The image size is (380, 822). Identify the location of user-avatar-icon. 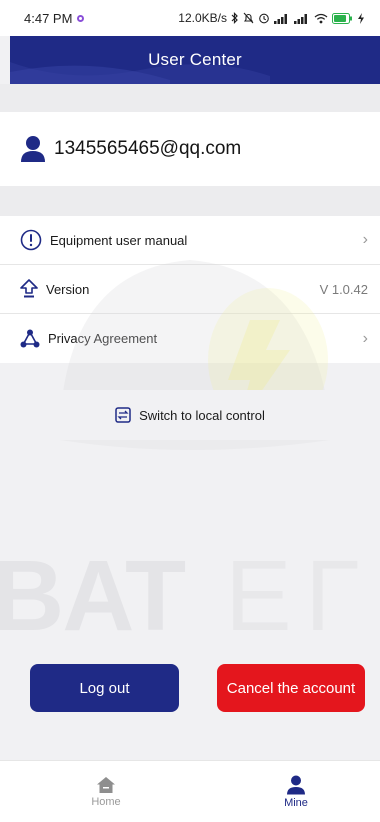
(33, 149).